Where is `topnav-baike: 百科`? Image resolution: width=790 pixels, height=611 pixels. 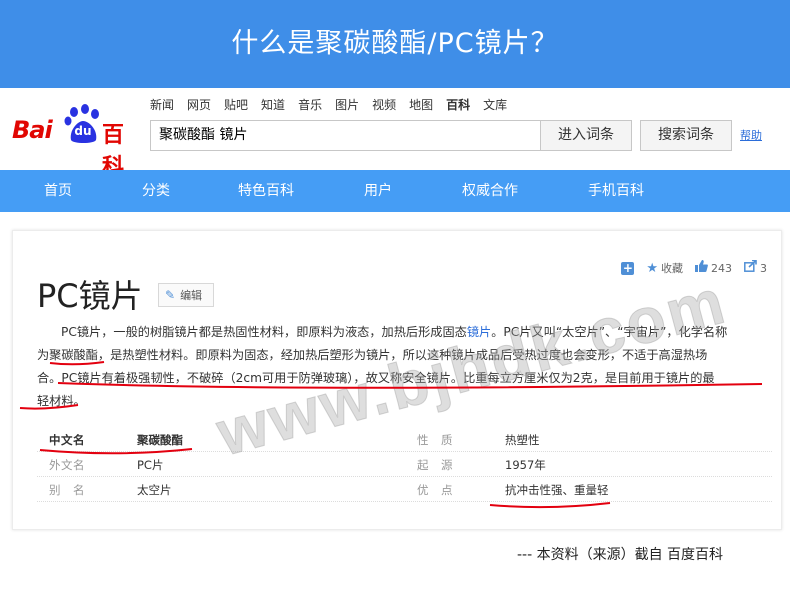
topnav-baike: 百科 is located at coordinates (458, 104).